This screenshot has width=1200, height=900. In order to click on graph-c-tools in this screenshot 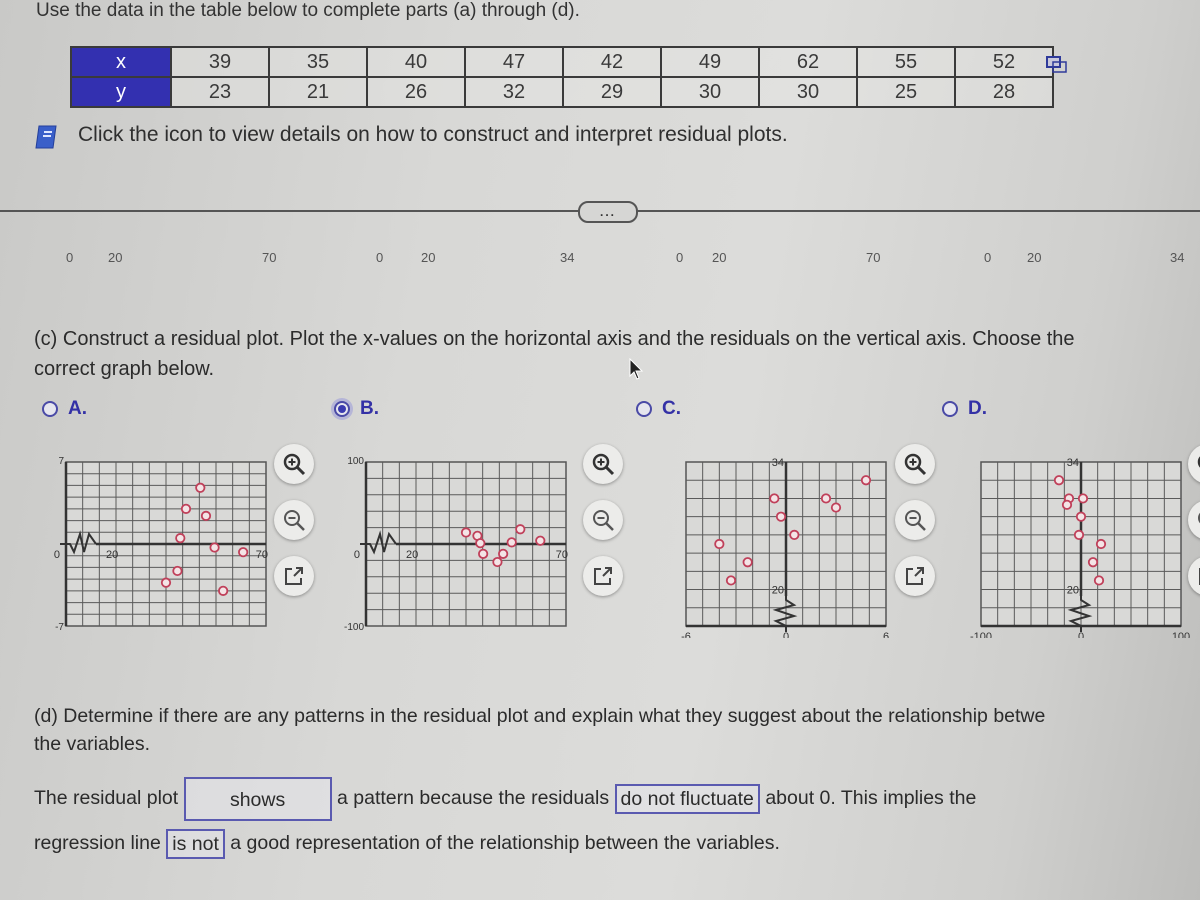, I will do `click(915, 520)`.